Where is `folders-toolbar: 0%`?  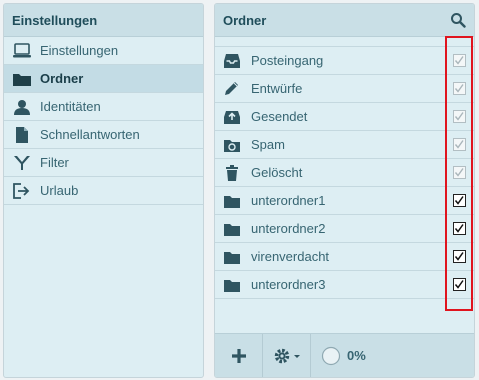 folders-toolbar: 0% is located at coordinates (344, 355).